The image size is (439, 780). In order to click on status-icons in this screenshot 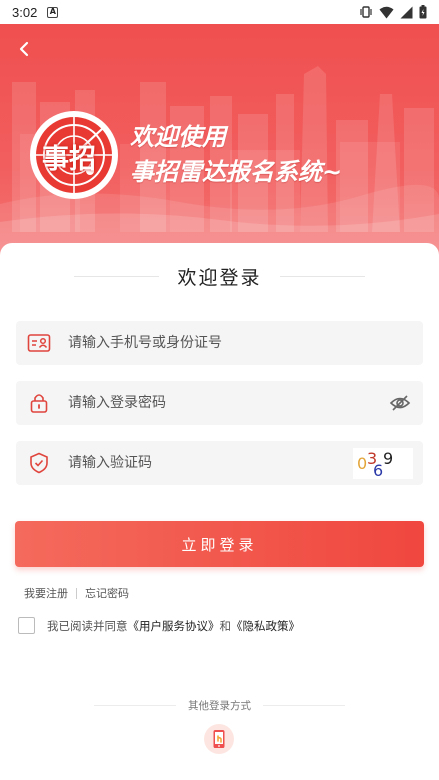, I will do `click(393, 12)`.